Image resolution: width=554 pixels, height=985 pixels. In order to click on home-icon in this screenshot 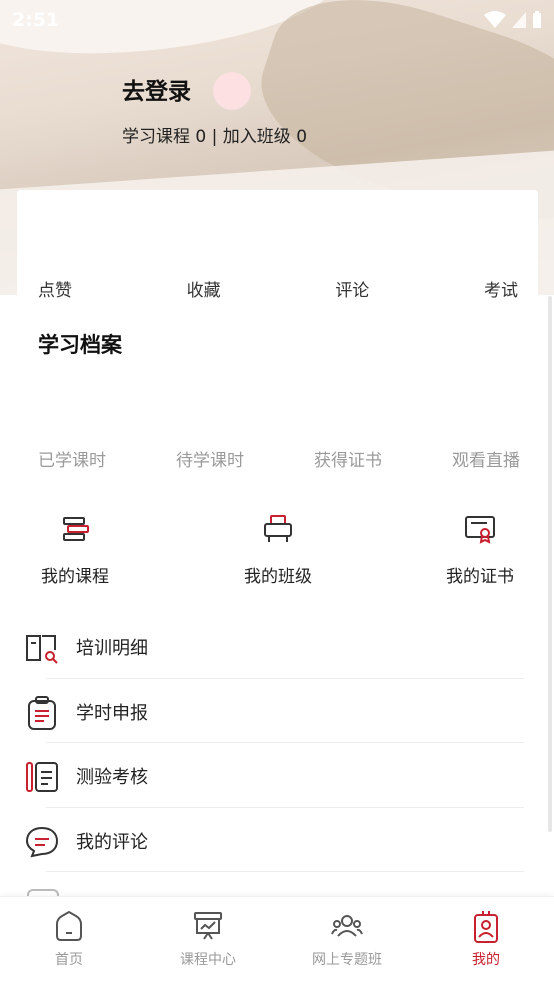, I will do `click(69, 925)`.